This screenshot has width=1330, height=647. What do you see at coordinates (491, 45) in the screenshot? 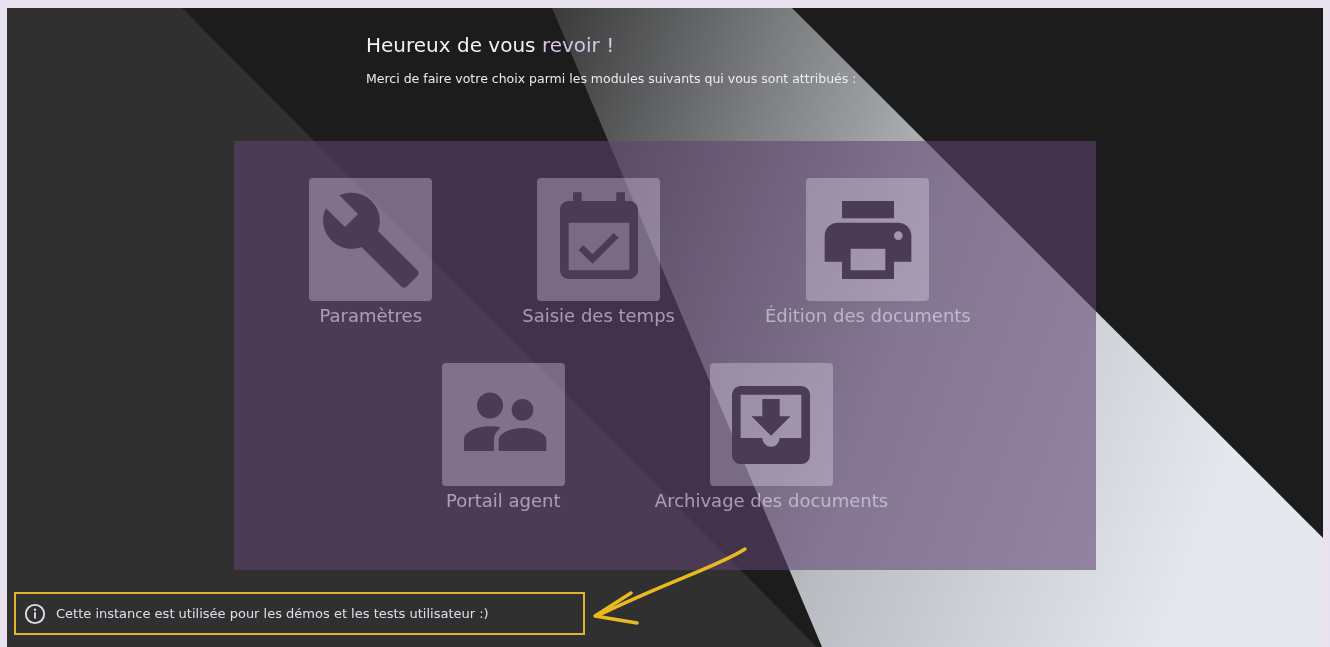
I see `welcome-title: Heureux de vous revoir !` at bounding box center [491, 45].